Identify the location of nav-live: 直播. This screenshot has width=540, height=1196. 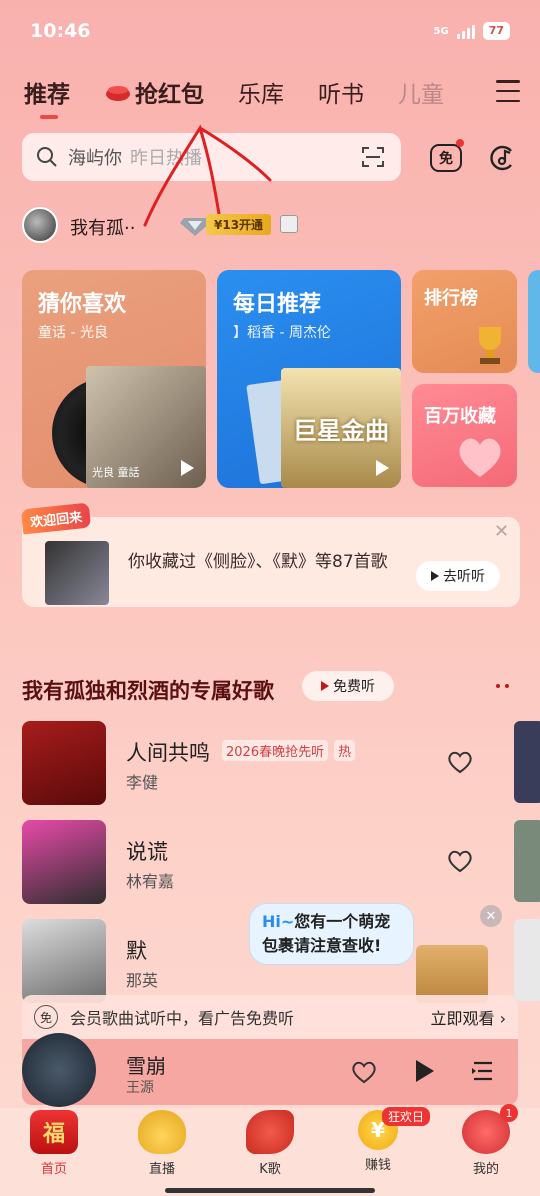
(162, 1143).